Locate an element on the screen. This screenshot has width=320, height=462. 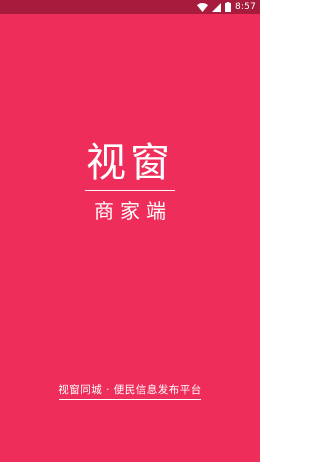
battery-icon is located at coordinates (227, 7).